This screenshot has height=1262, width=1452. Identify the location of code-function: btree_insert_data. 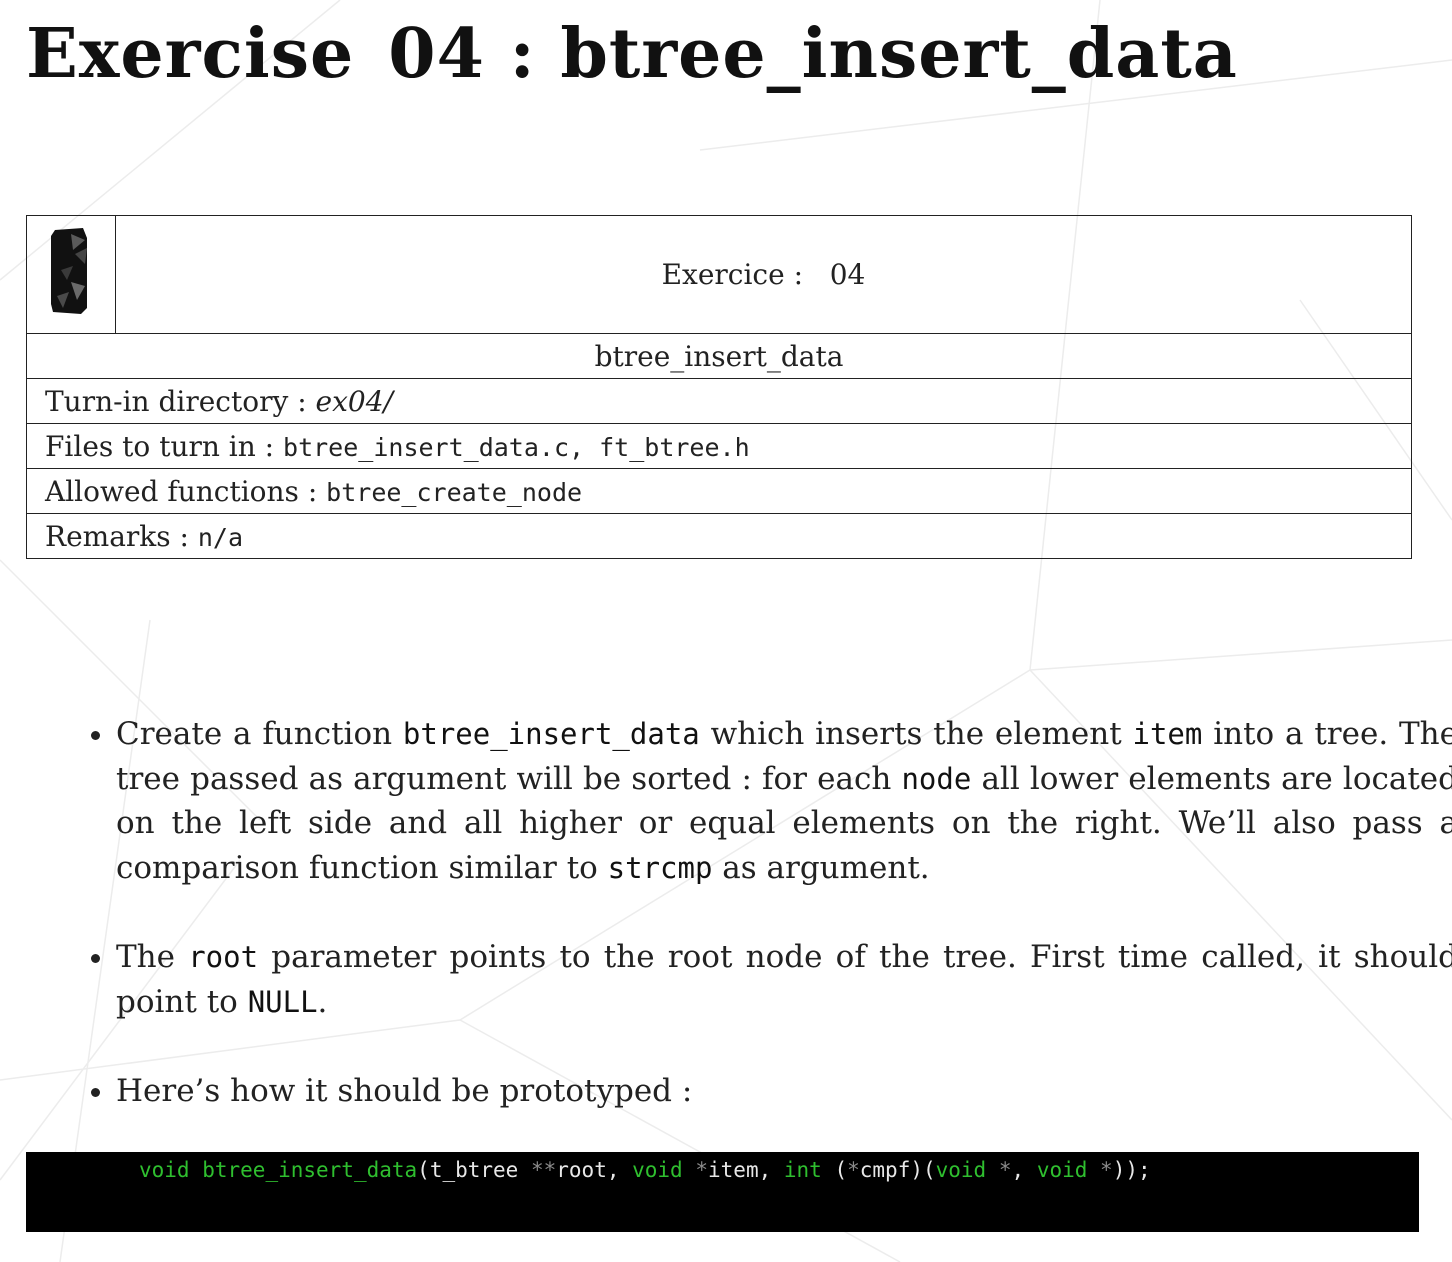
(310, 1170).